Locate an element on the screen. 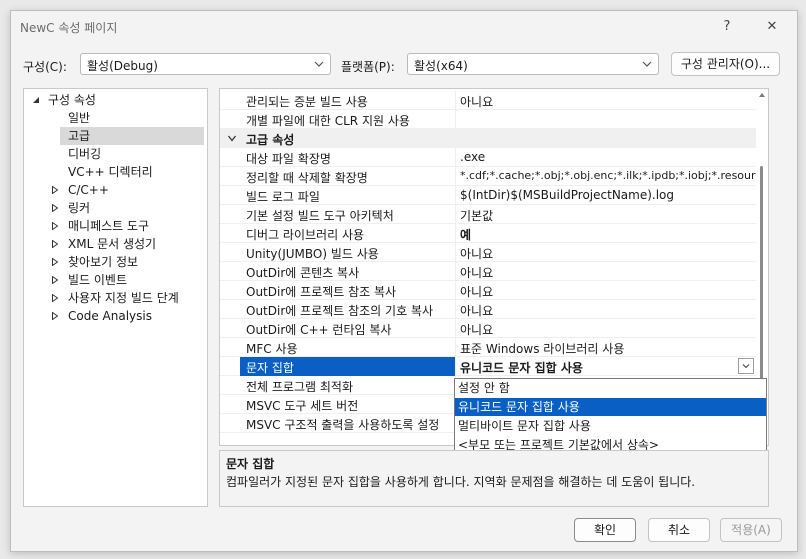  tree-item-general: 일반 is located at coordinates (79, 118).